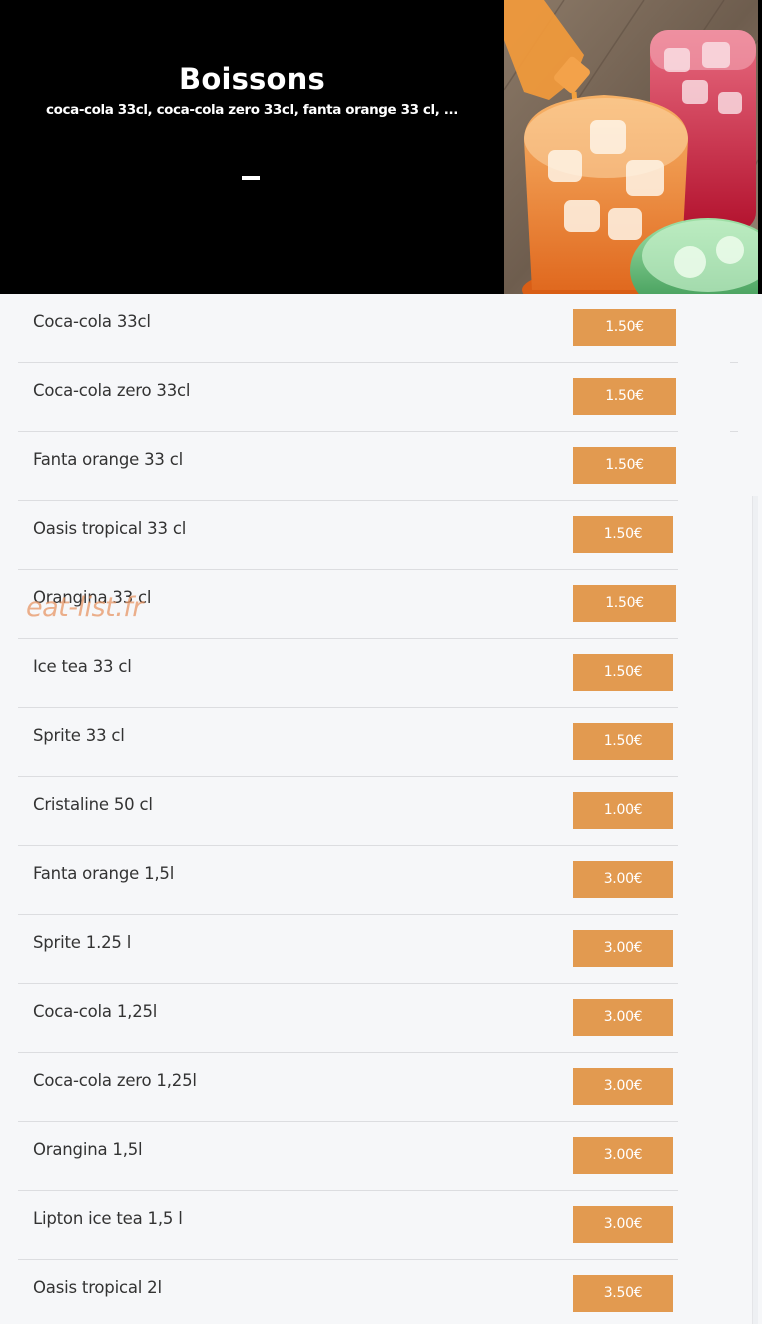 Image resolution: width=762 pixels, height=1324 pixels. Describe the element at coordinates (348, 1292) in the screenshot. I see `menu-item: Oasis tropical 2l 3.50€` at that location.